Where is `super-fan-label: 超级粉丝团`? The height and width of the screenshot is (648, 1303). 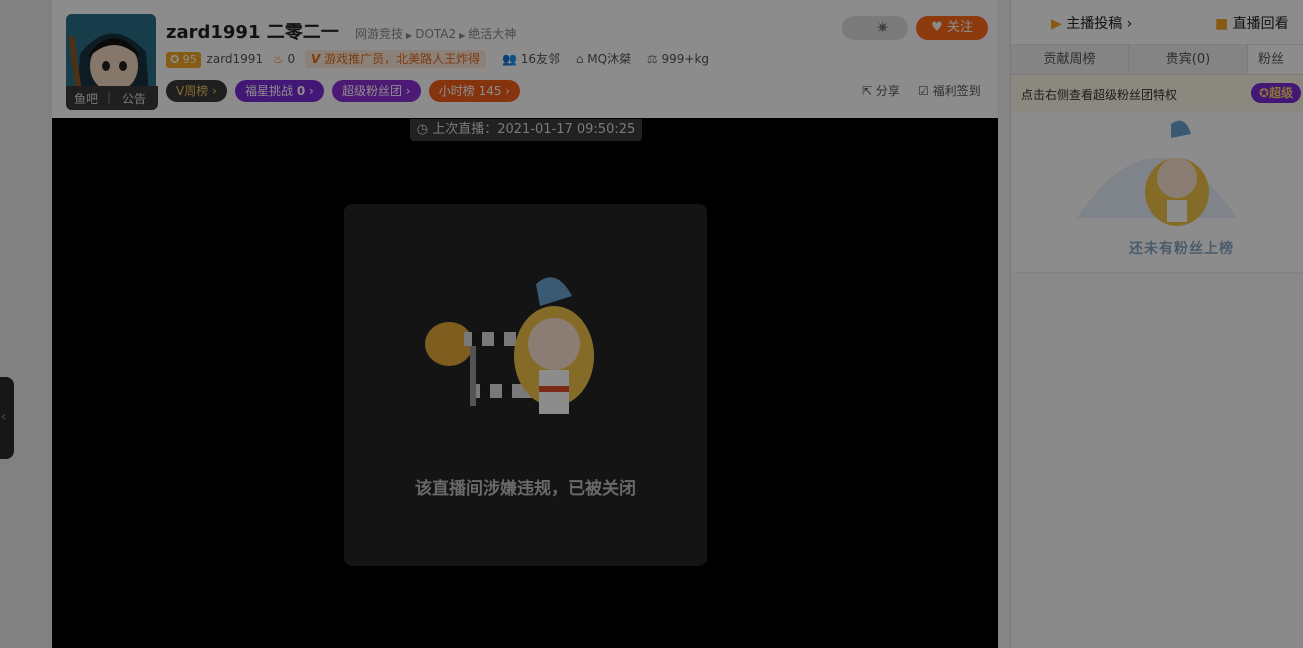
super-fan-label: 超级粉丝团 is located at coordinates (371, 91).